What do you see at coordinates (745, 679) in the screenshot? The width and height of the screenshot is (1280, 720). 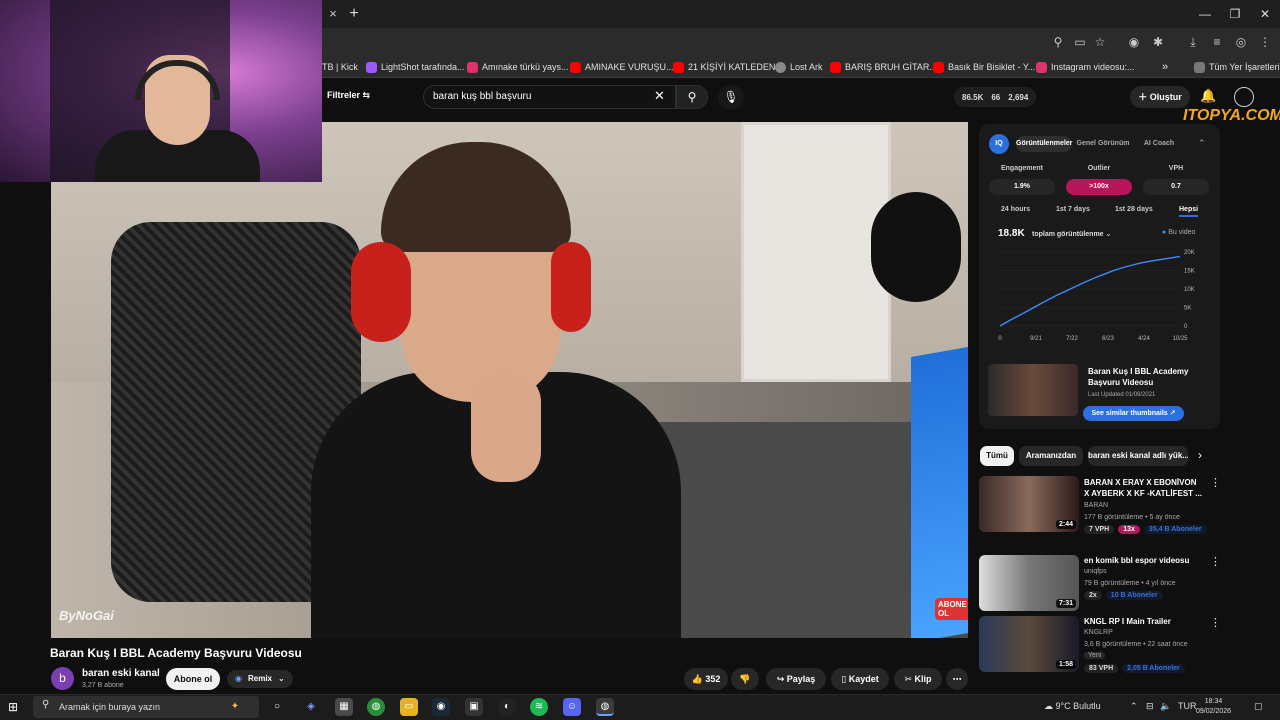 I see `dislike-button: 👎` at bounding box center [745, 679].